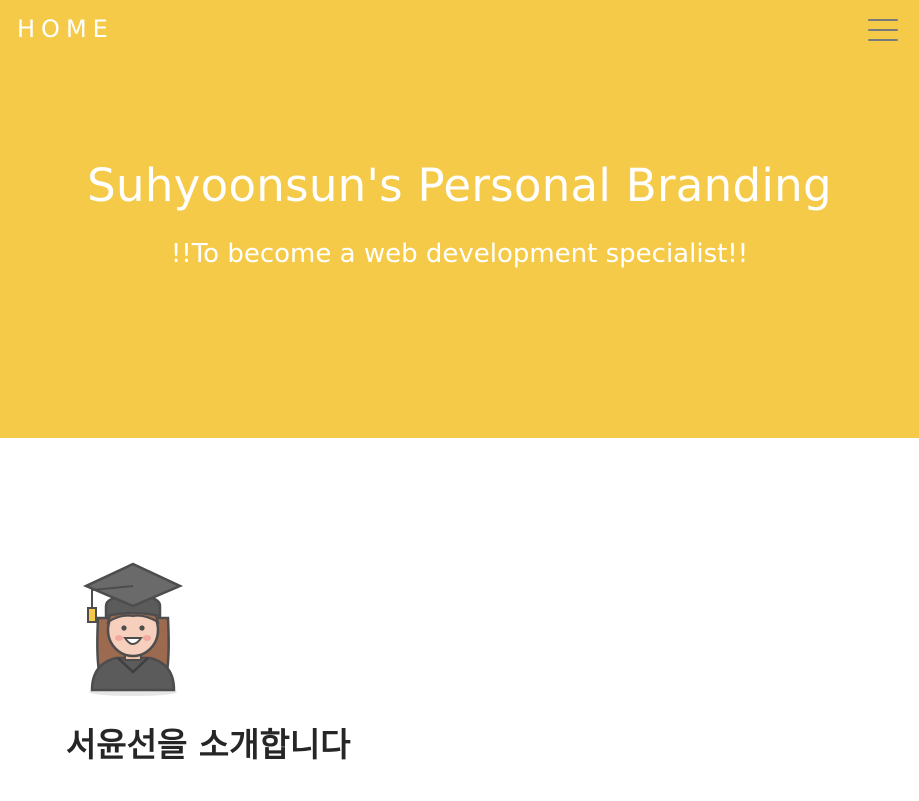  I want to click on graduate-woman-icon, so click(132, 630).